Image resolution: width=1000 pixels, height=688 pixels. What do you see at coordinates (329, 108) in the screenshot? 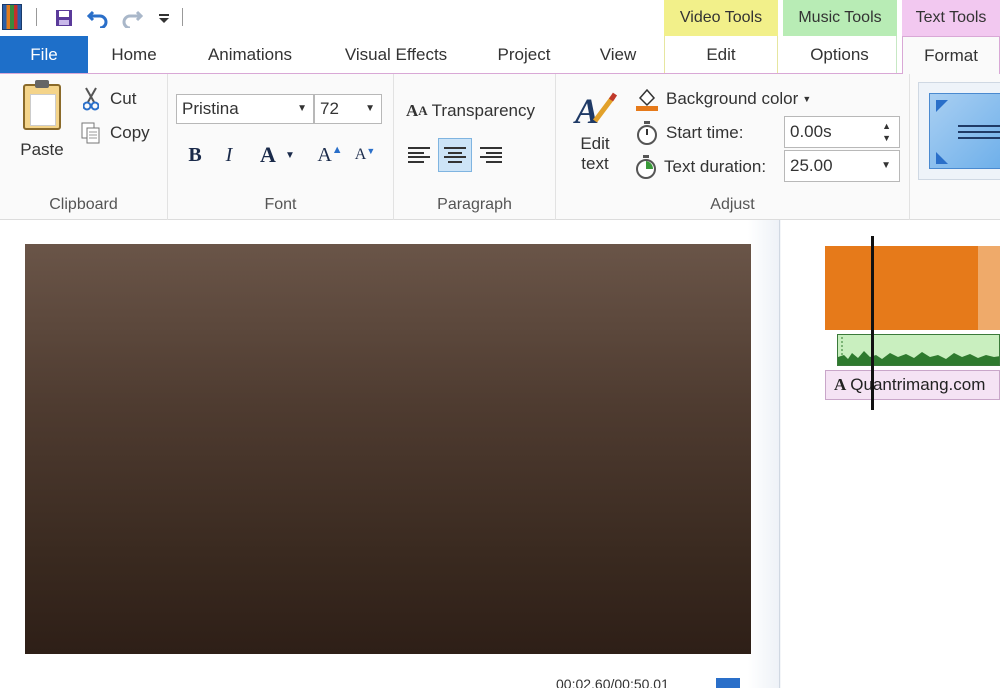
I see `font-size-value: 72` at bounding box center [329, 108].